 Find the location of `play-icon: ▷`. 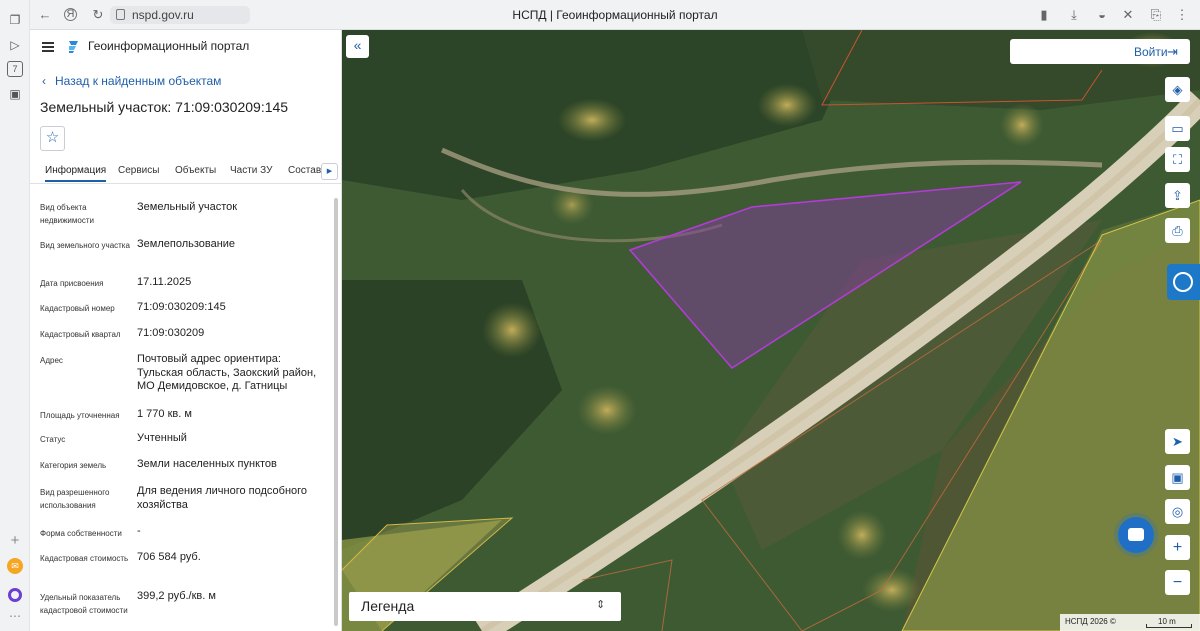

play-icon: ▷ is located at coordinates (15, 45).